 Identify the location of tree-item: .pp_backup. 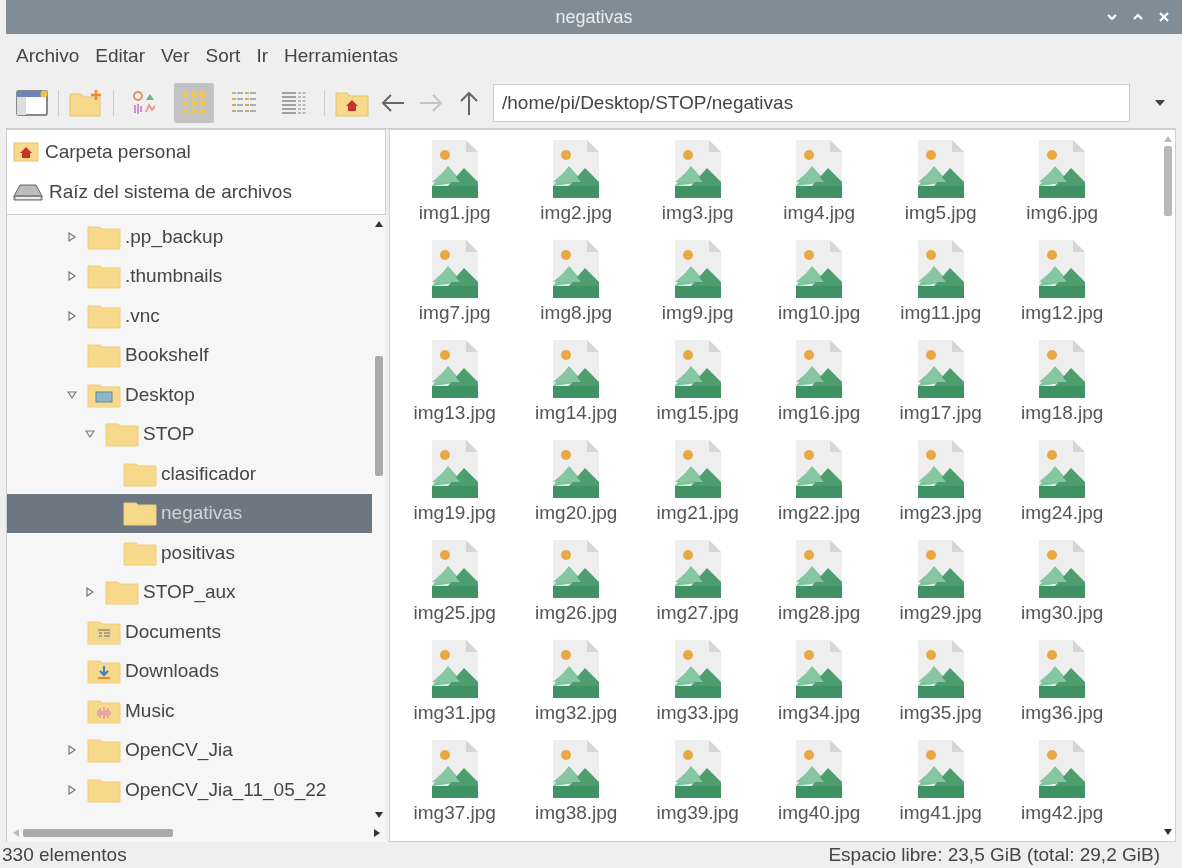
(189, 237).